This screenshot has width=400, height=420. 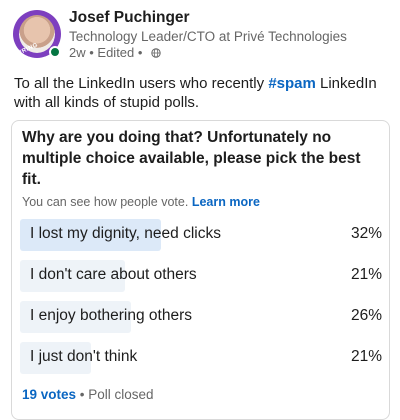 I want to click on poll-option: I don't care about others 21%, so click(x=201, y=276).